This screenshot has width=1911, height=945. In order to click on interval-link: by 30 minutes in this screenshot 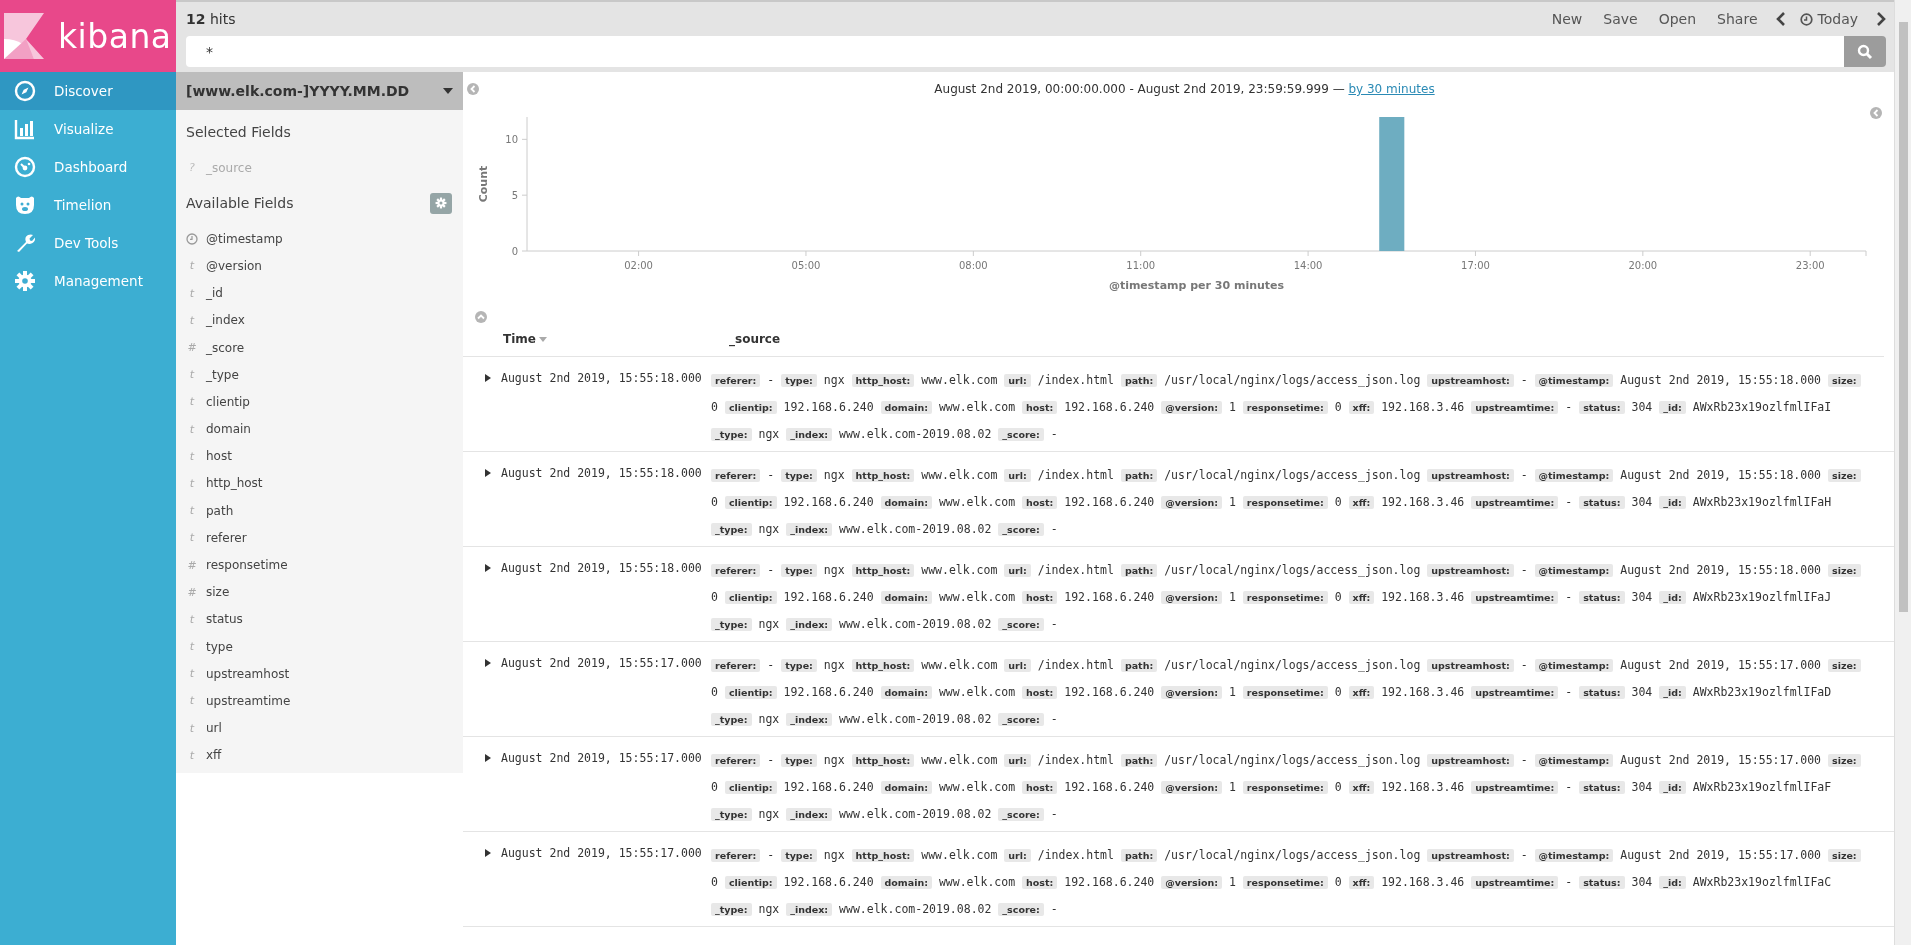, I will do `click(1391, 89)`.